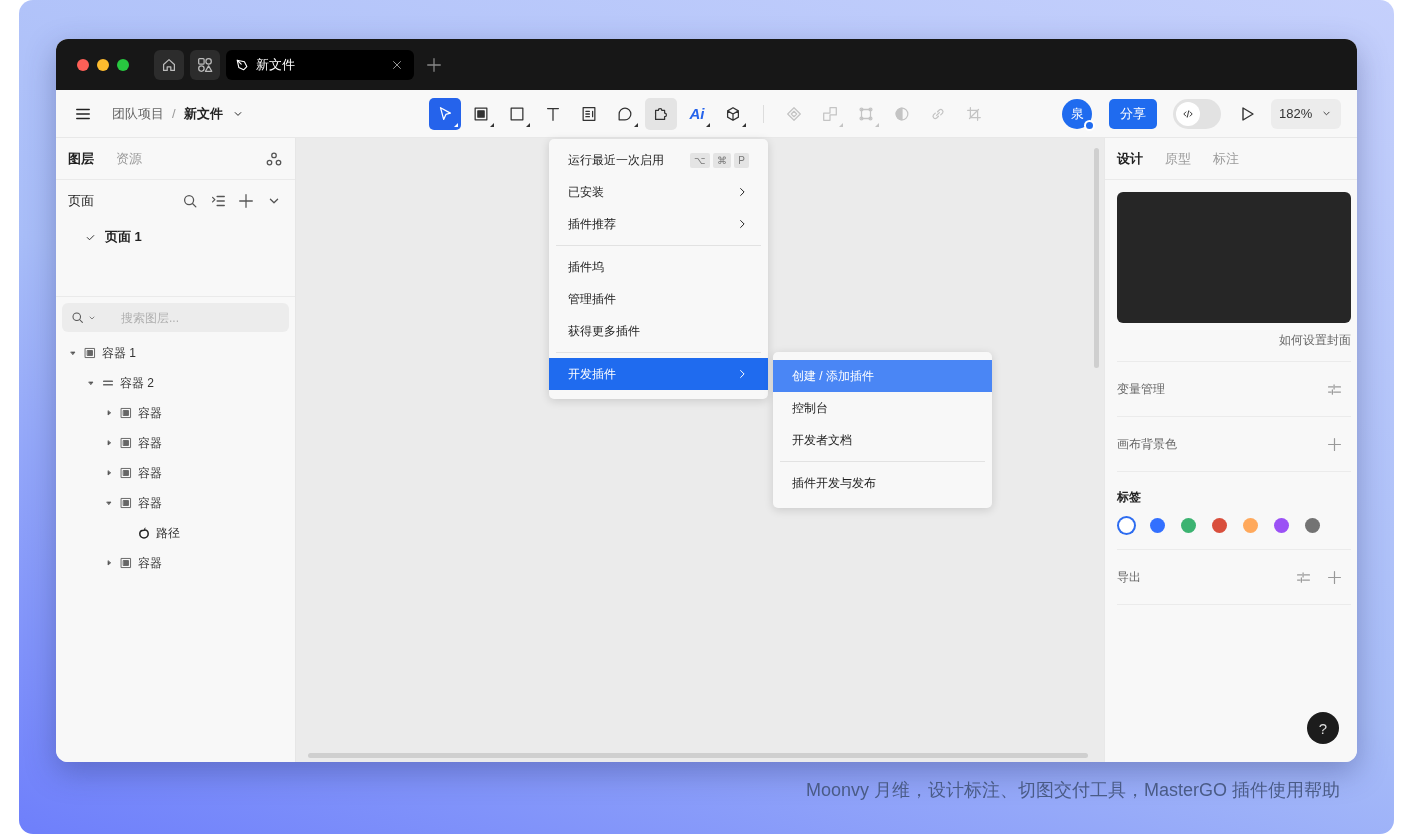  I want to click on section-label: 画布背景色, so click(1147, 444).